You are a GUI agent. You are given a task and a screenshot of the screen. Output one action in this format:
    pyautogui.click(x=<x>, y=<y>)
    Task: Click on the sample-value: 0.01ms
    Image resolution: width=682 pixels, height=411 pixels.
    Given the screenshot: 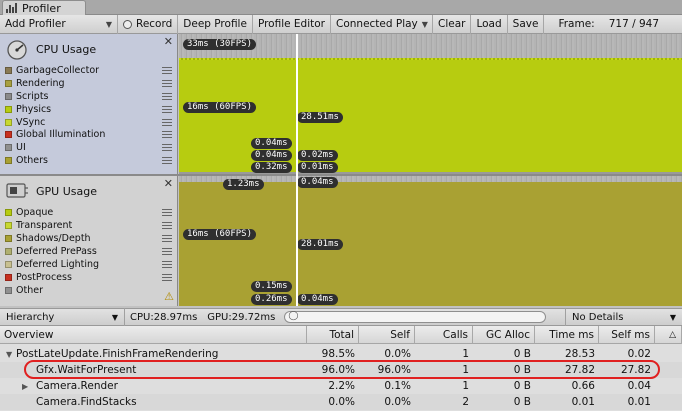 What is the action you would take?
    pyautogui.click(x=317, y=167)
    